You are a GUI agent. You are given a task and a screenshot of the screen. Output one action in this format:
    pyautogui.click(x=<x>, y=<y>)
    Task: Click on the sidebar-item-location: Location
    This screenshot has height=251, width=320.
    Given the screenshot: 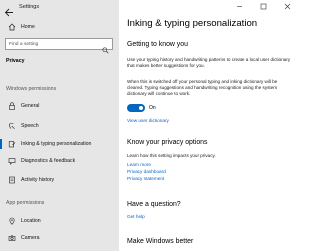 What is the action you would take?
    pyautogui.click(x=59, y=221)
    